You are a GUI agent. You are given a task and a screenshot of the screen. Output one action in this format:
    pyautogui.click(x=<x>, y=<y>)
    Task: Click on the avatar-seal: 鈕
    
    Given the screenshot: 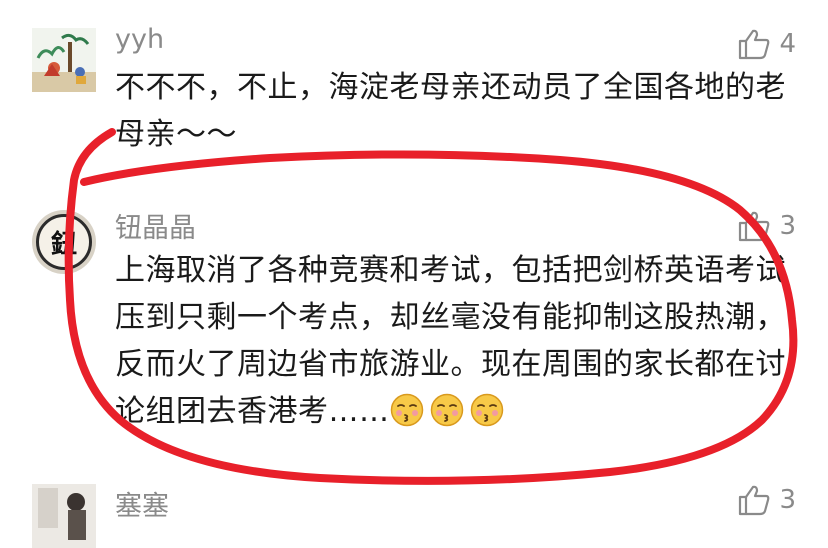 What is the action you would take?
    pyautogui.click(x=64, y=242)
    